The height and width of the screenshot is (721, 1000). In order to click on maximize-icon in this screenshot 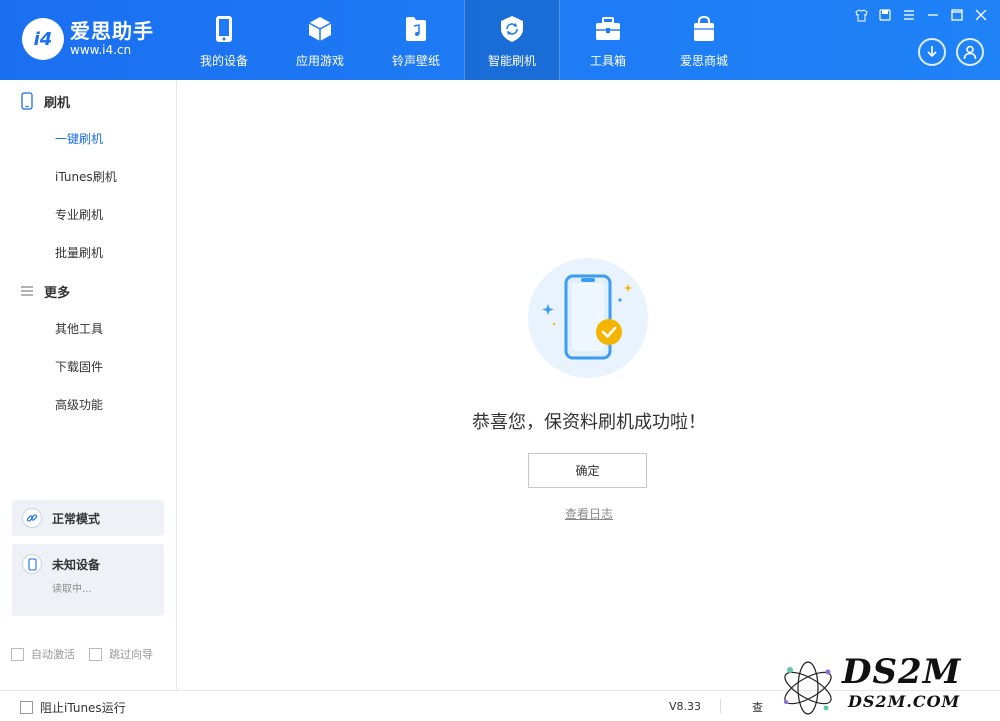, I will do `click(957, 15)`.